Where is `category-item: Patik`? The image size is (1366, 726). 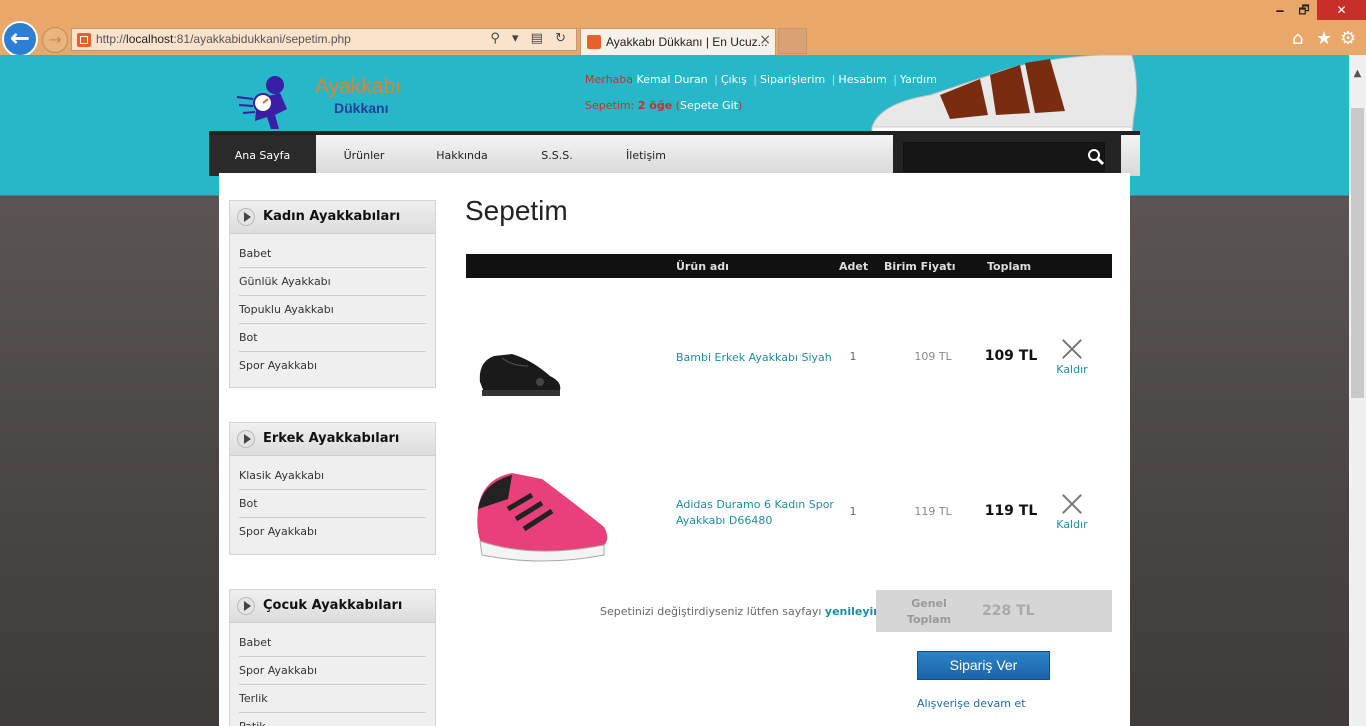
category-item: Patik is located at coordinates (332, 719).